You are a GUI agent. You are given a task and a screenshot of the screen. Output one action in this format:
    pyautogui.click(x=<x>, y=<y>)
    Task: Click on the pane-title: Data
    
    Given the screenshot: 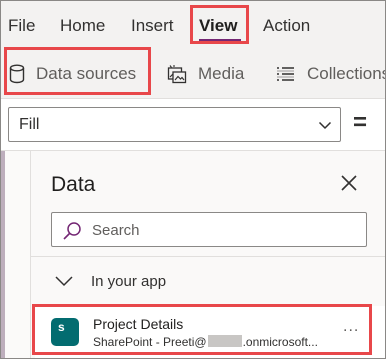 What is the action you would take?
    pyautogui.click(x=73, y=184)
    